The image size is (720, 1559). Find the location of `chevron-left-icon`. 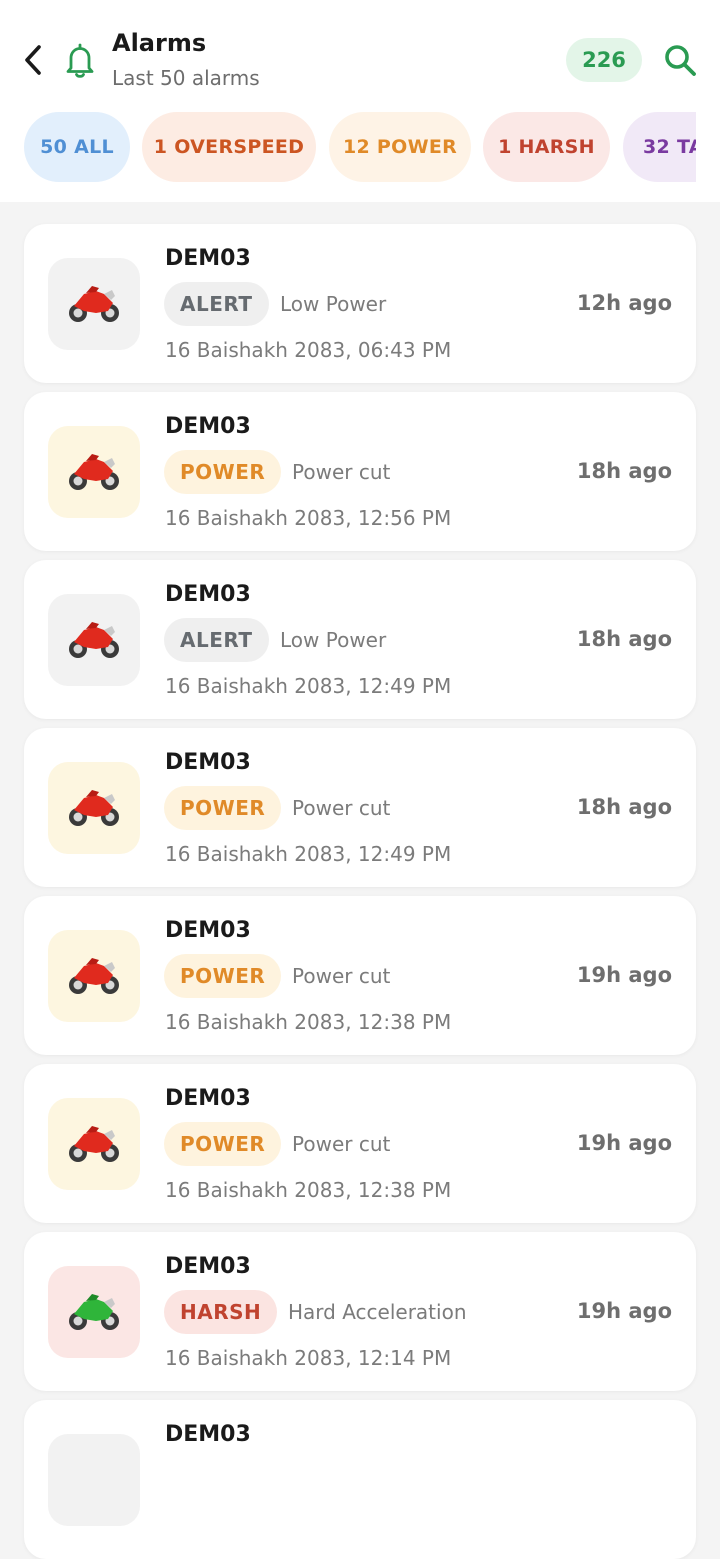

chevron-left-icon is located at coordinates (33, 60).